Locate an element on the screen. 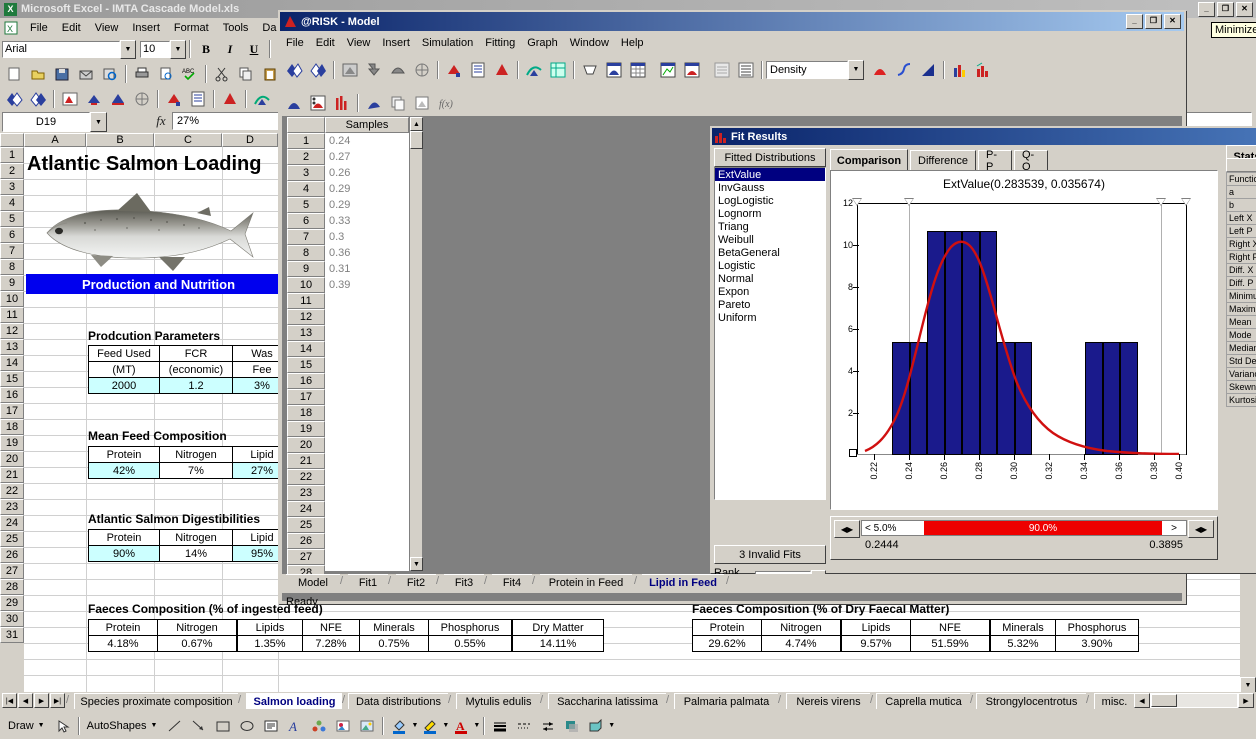 Image resolution: width=1256 pixels, height=739 pixels. font-color-dropdown-icon: ▼ is located at coordinates (476, 725).